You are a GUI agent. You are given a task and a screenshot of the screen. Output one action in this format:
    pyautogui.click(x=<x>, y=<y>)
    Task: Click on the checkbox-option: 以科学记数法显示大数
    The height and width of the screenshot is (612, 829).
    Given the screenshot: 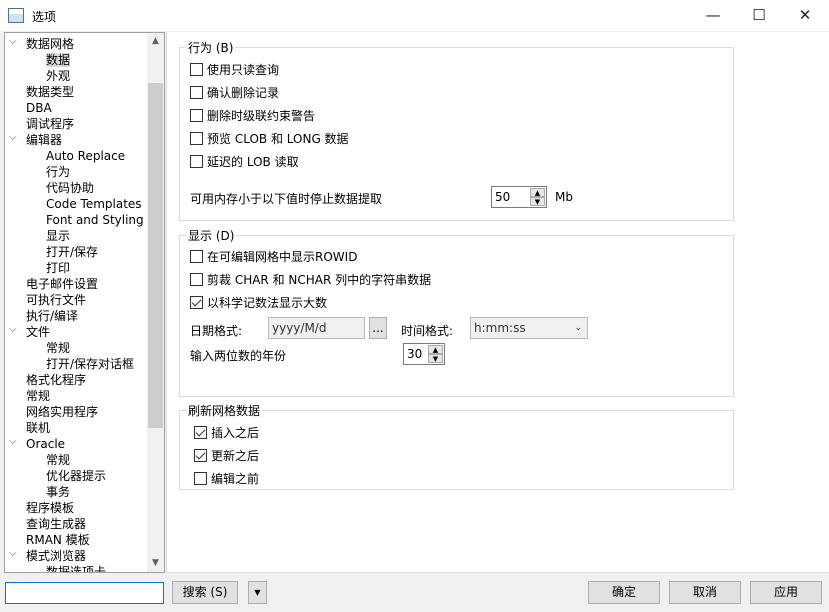 What is the action you would take?
    pyautogui.click(x=258, y=303)
    